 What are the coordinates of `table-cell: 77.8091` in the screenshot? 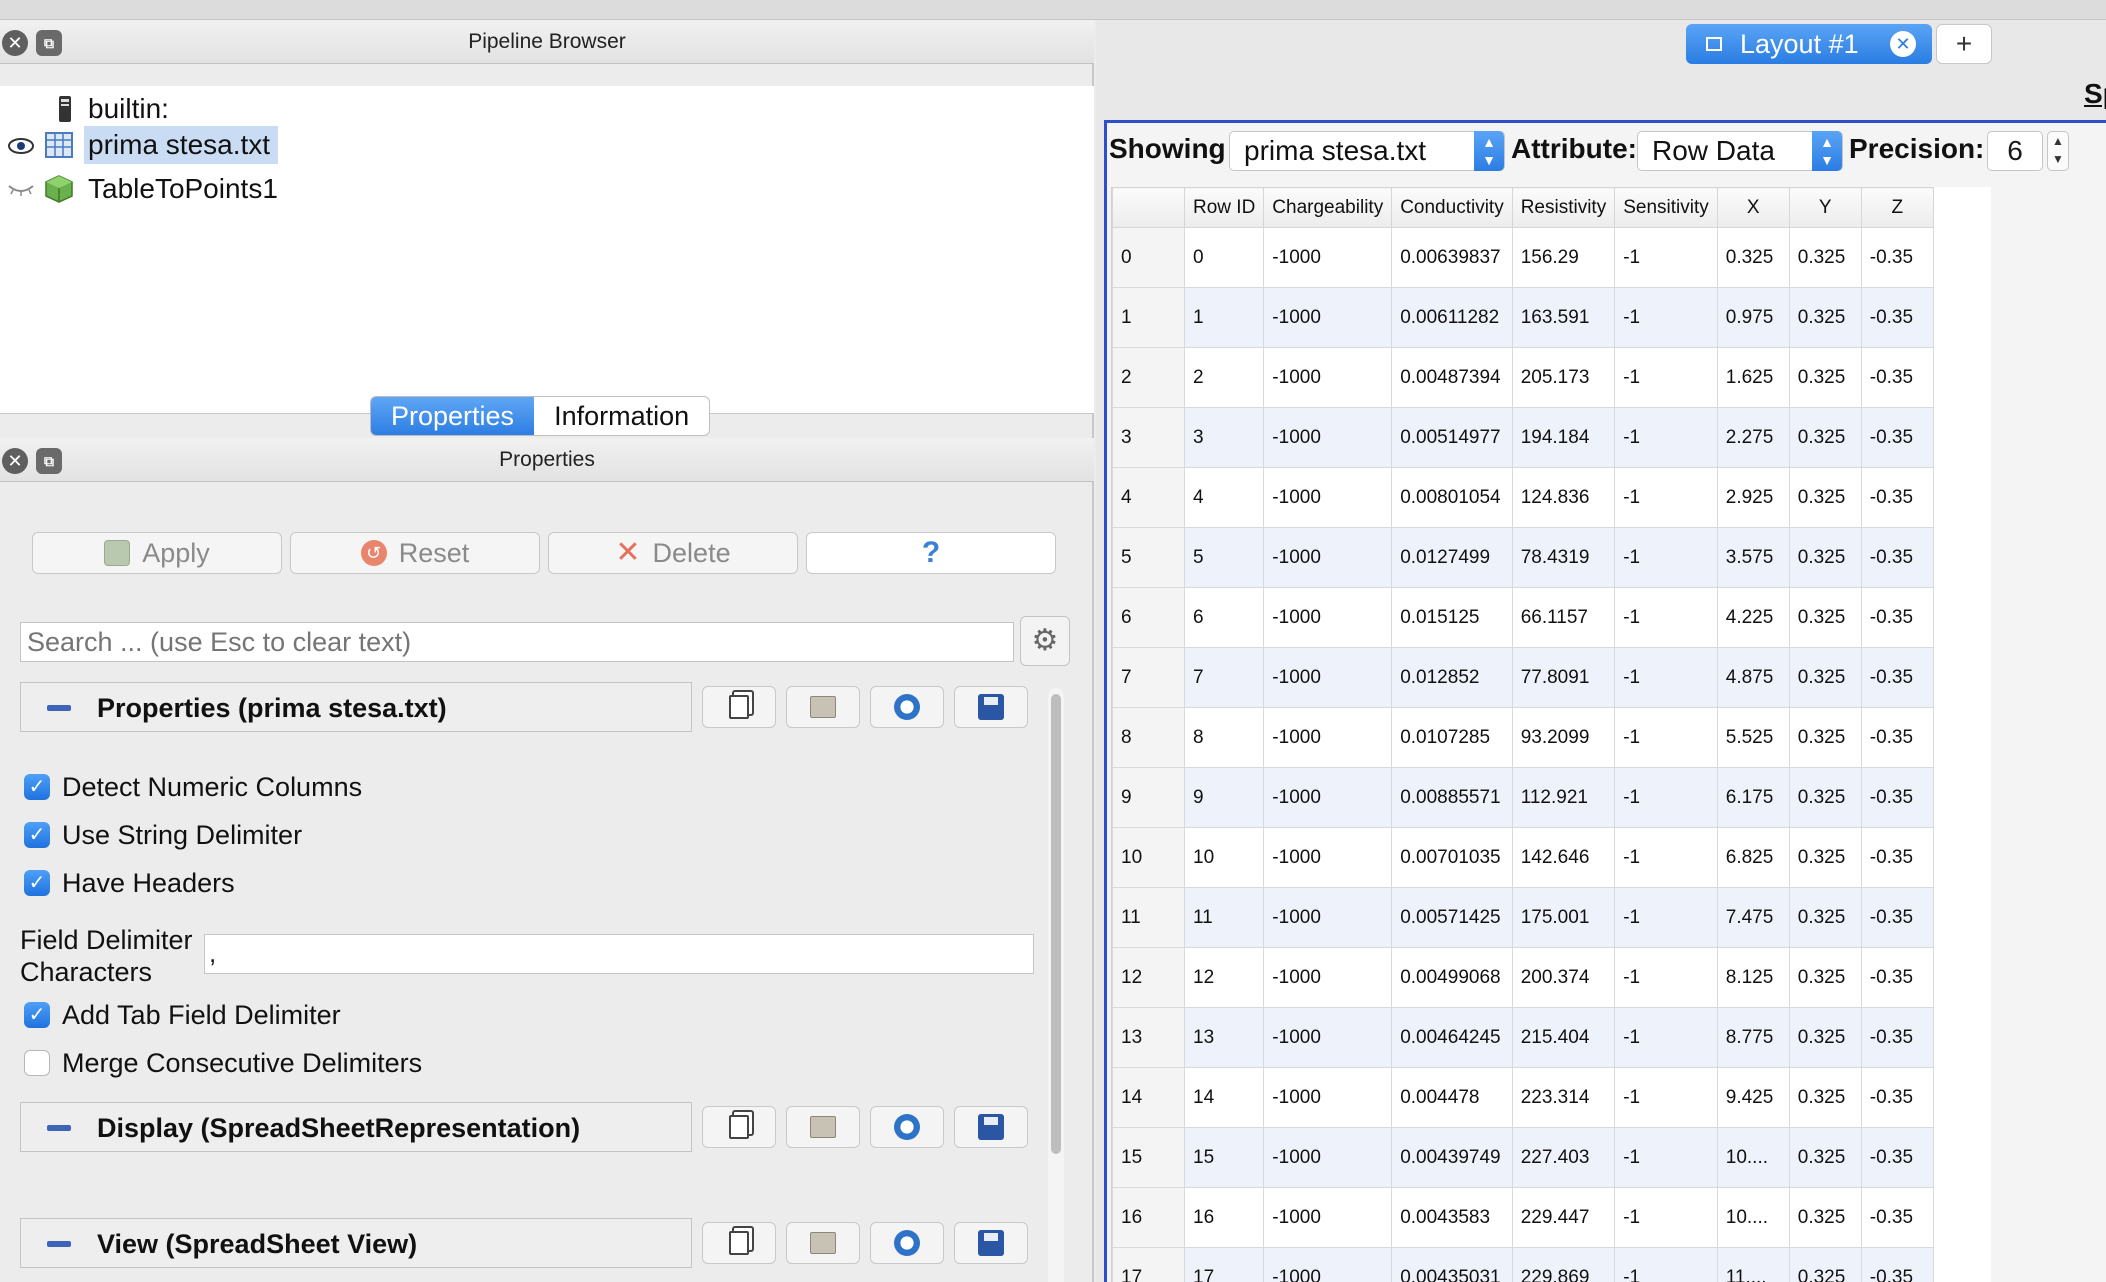 It's located at (1563, 677).